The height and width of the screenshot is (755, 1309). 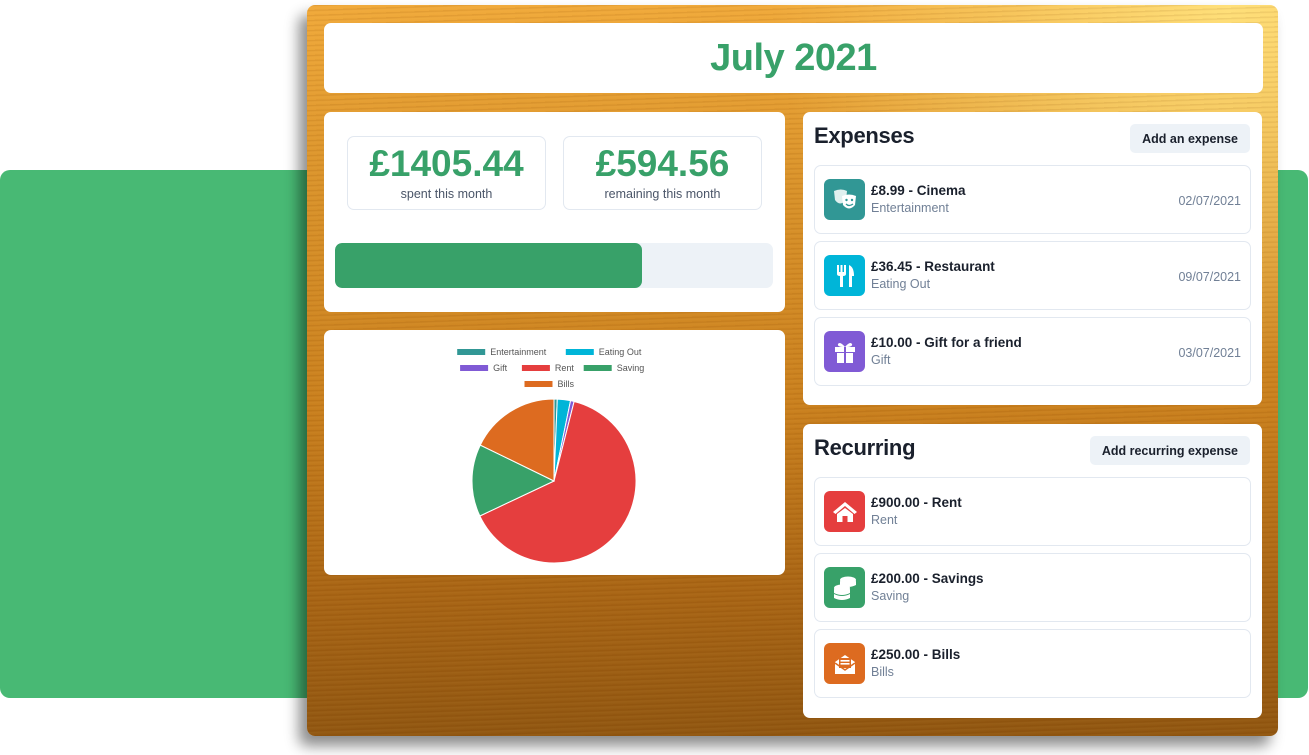 What do you see at coordinates (844, 663) in the screenshot?
I see `envelope-bill-icon` at bounding box center [844, 663].